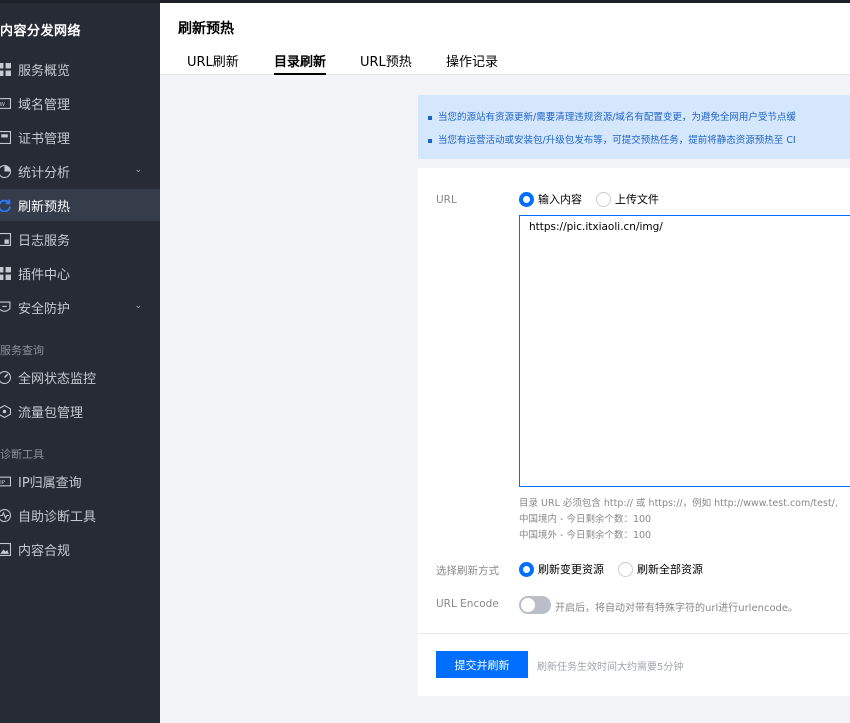  I want to click on notice-line: 当您的源站有资源更新/需要清理违规资源/域名有配置变更，为避免全网用户受节点缓, so click(612, 116).